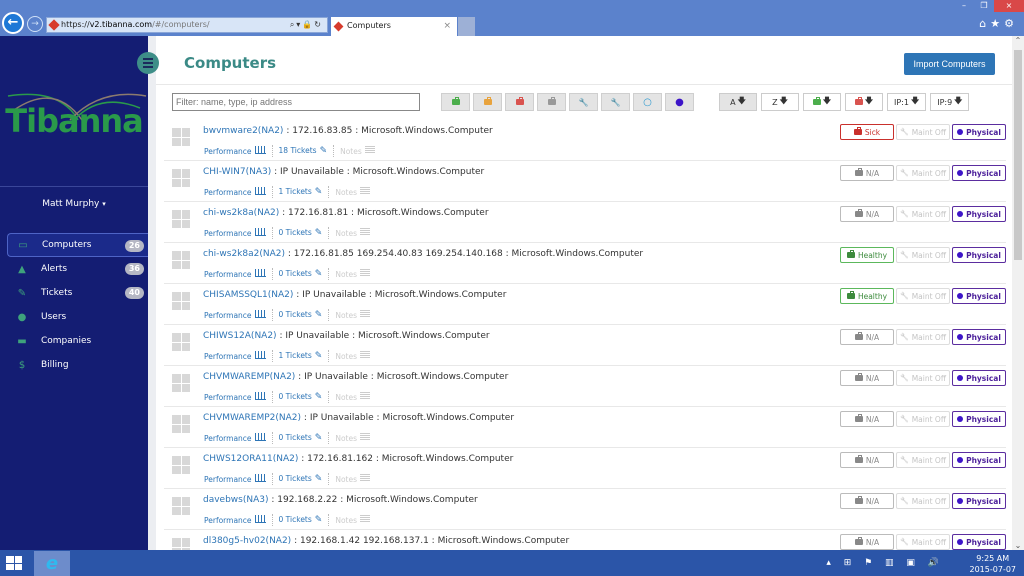 Image resolution: width=1024 pixels, height=576 pixels. I want to click on scroll-down-icon: ⌄, so click(1018, 545).